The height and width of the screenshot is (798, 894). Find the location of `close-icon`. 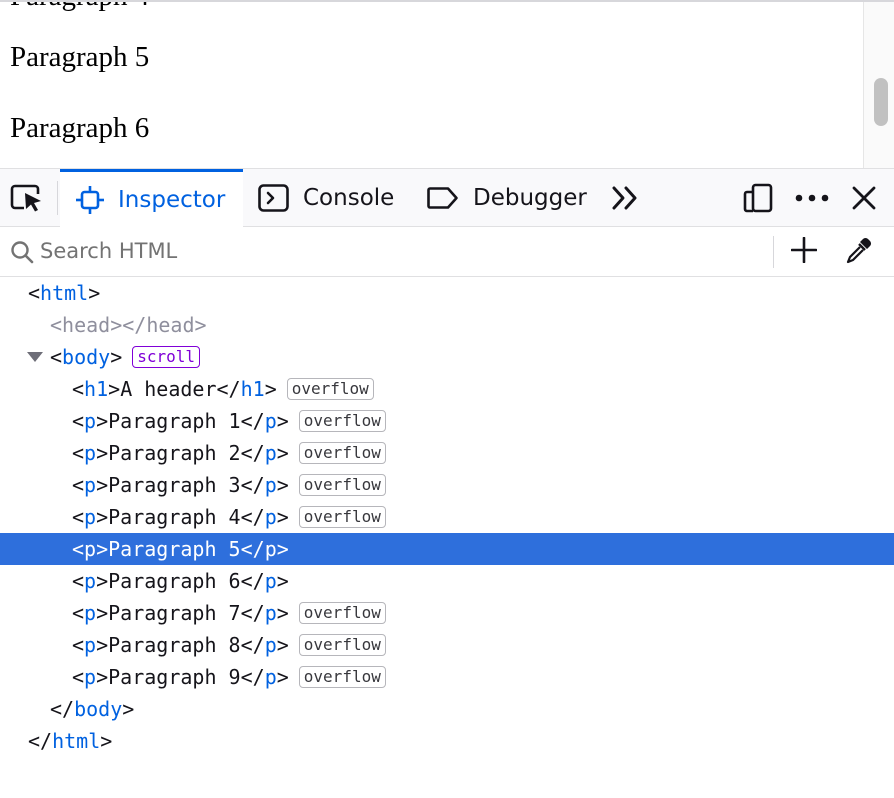

close-icon is located at coordinates (864, 198).